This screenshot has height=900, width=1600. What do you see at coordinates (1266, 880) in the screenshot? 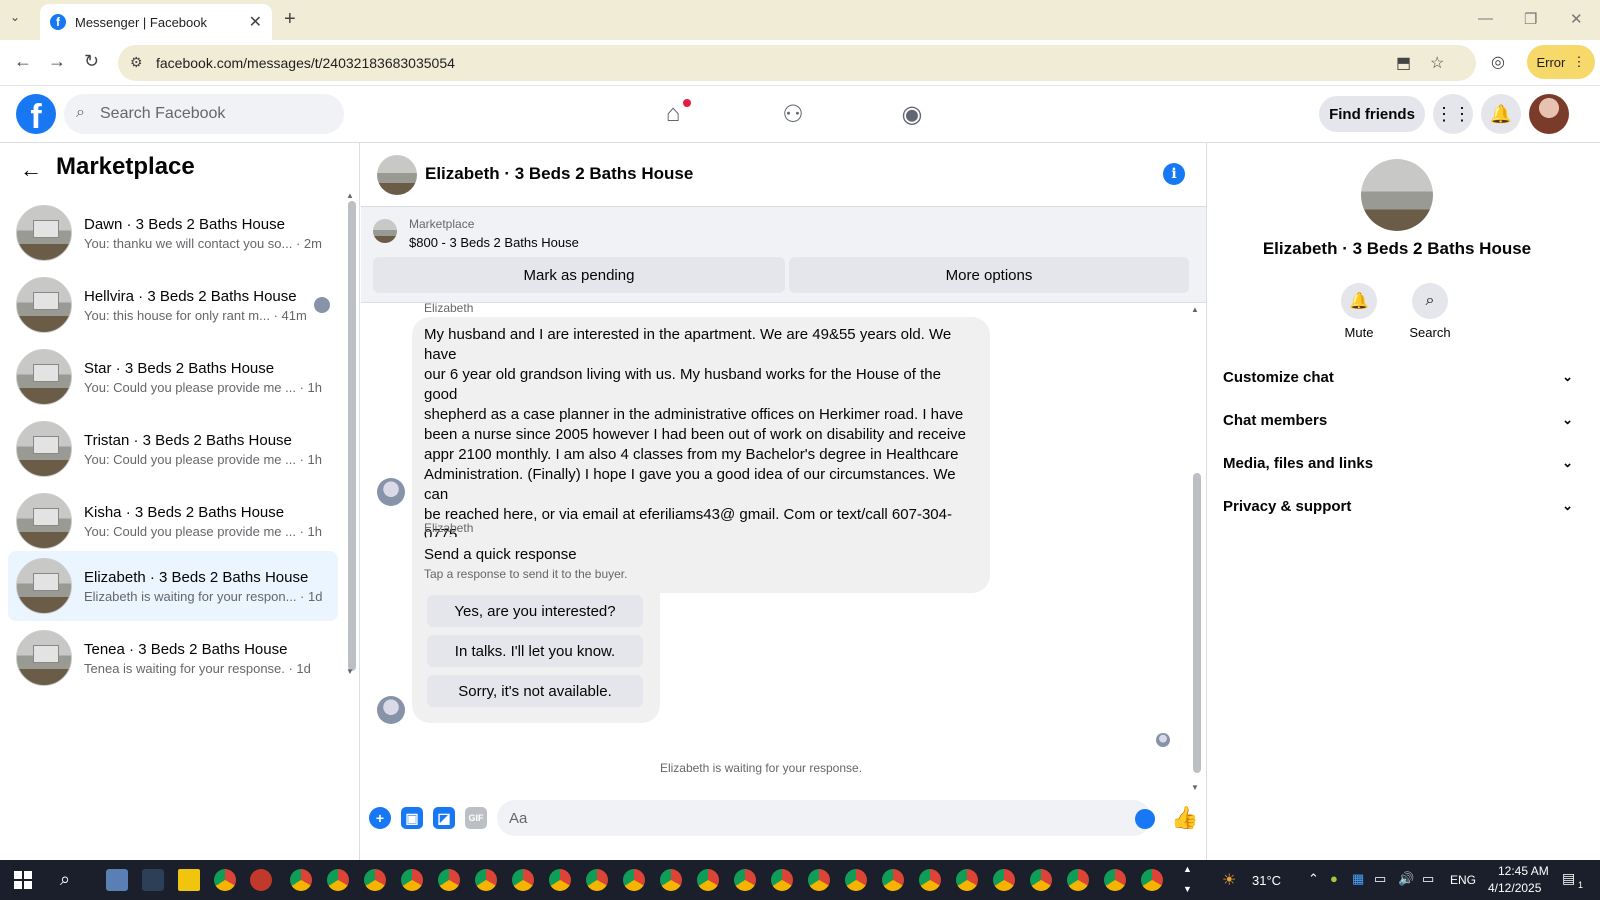
I see `temperature: 31°C` at bounding box center [1266, 880].